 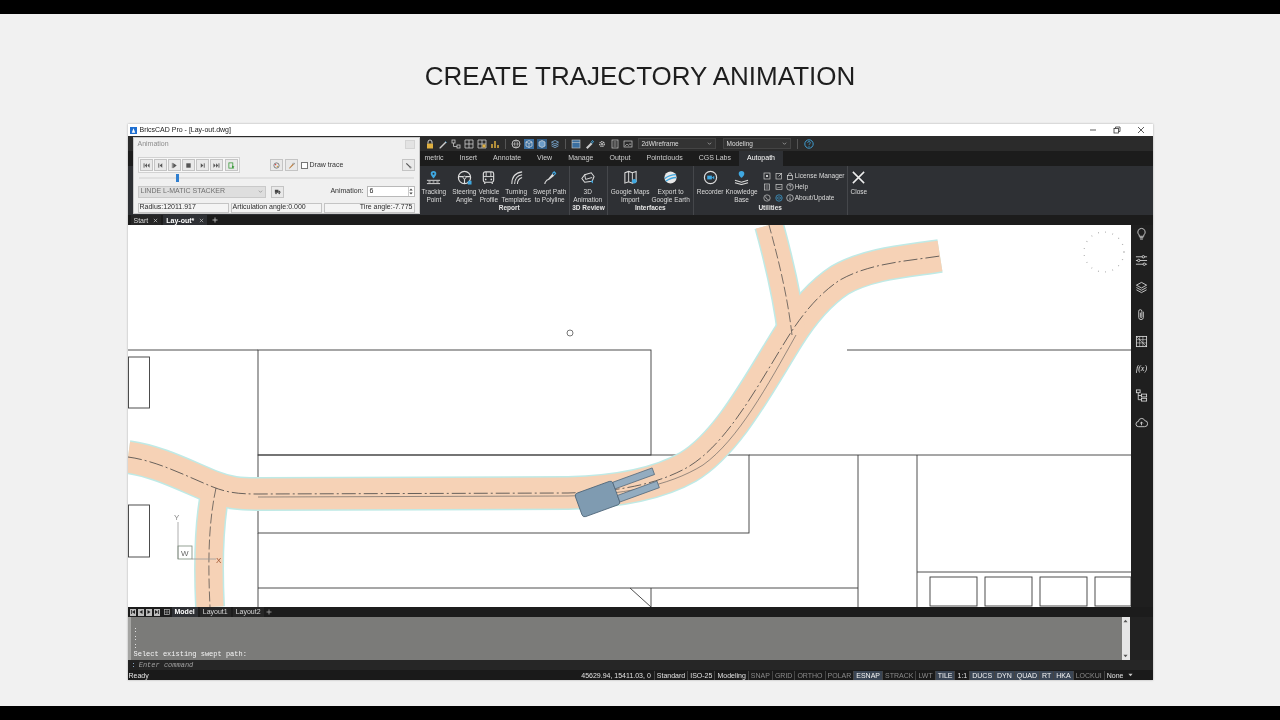 I want to click on vehicle-library-button, so click(x=277, y=191).